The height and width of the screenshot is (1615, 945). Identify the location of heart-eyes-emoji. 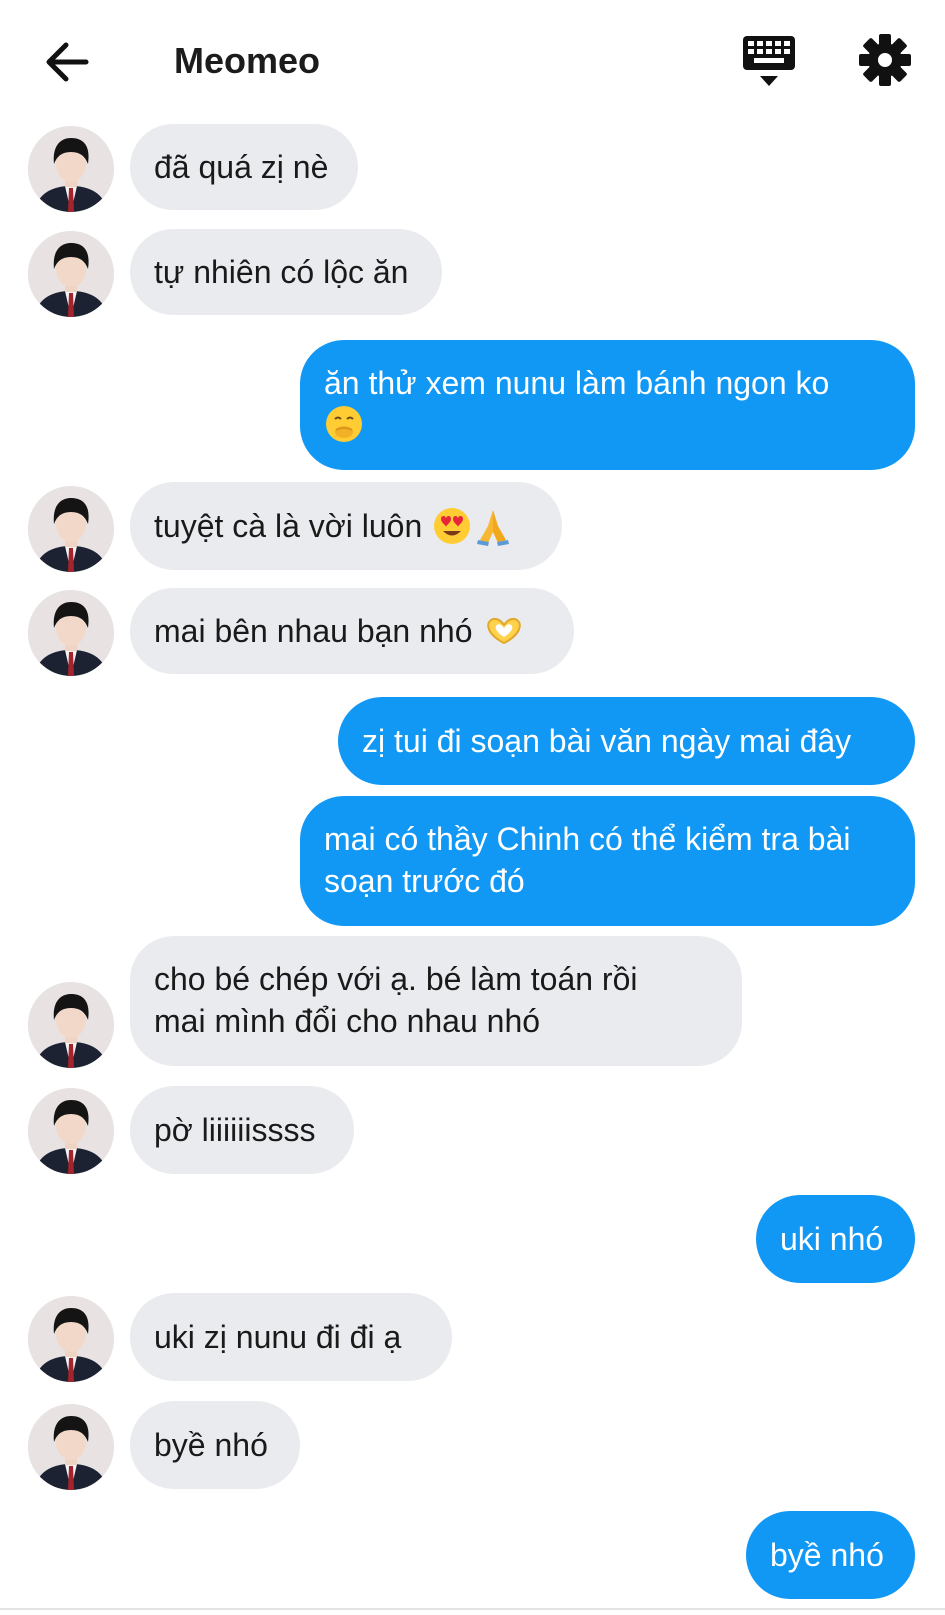
(452, 526).